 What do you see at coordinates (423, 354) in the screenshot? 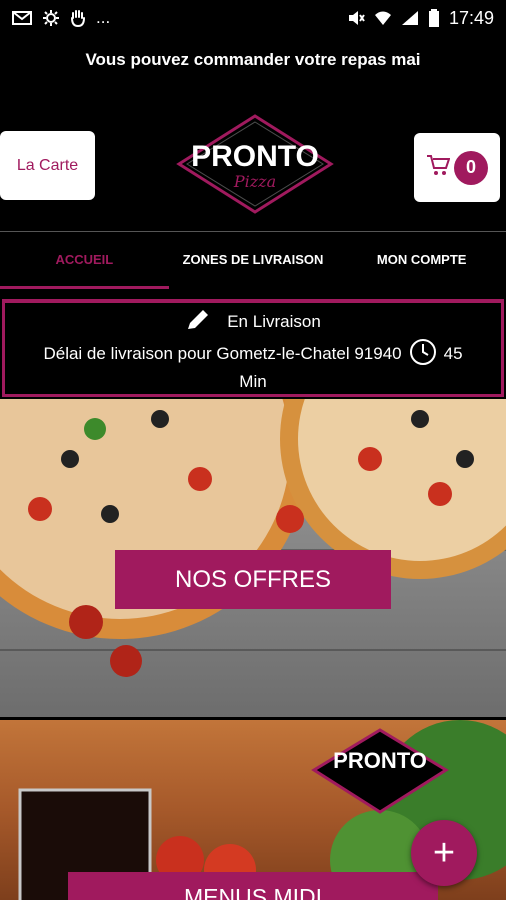
I see `clock-icon` at bounding box center [423, 354].